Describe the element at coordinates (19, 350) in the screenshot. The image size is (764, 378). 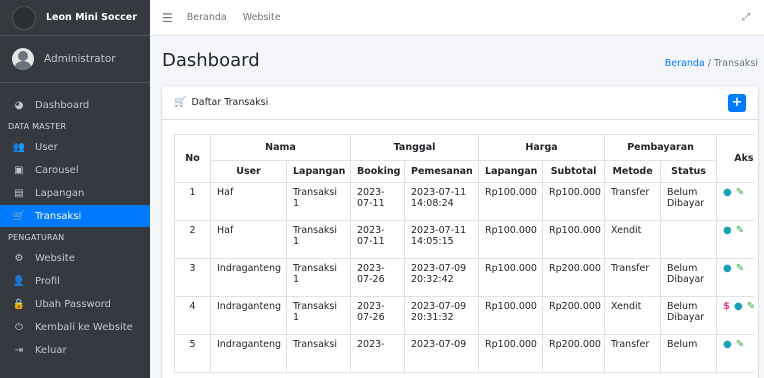
I see `logout-icon: ⇥` at that location.